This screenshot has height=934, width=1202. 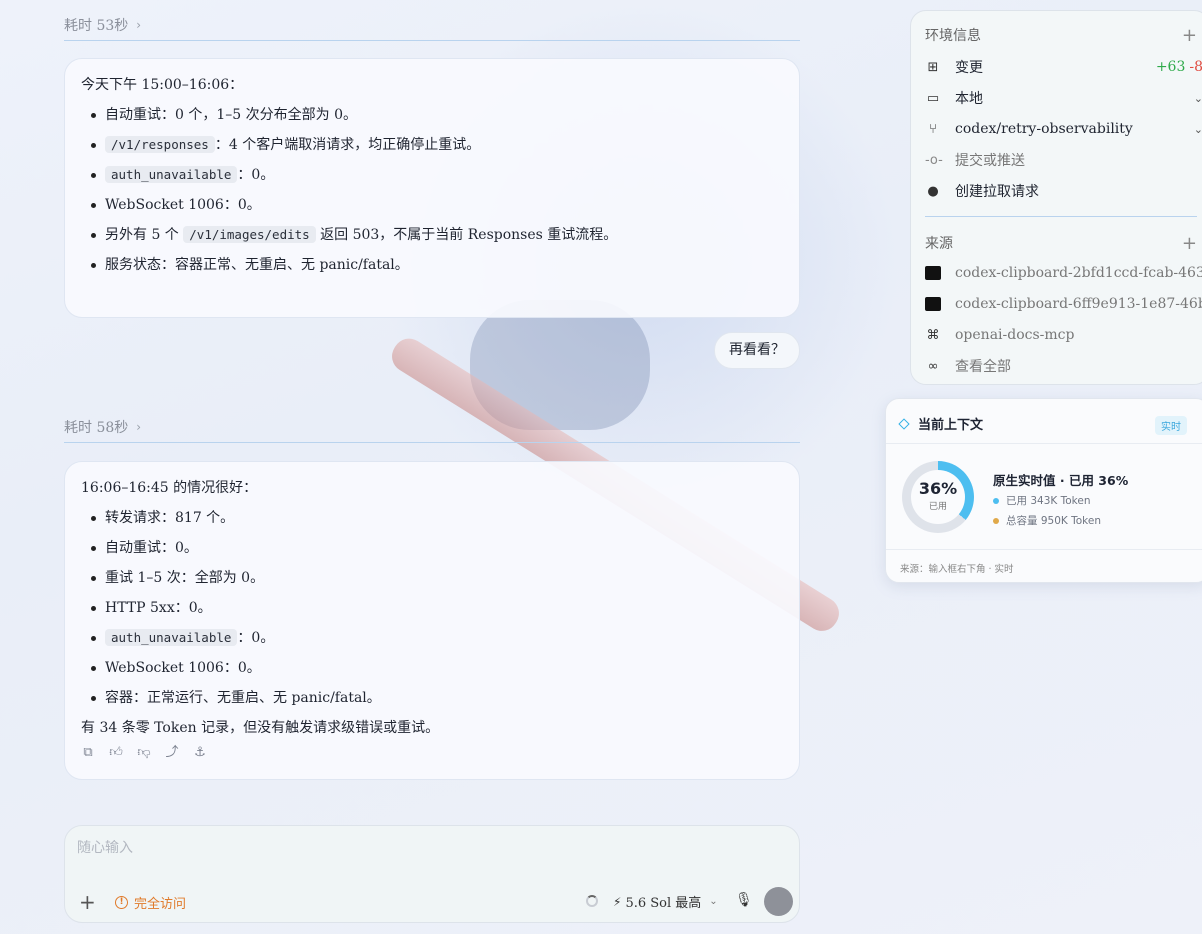 What do you see at coordinates (432, 265) in the screenshot?
I see `list-item: 服务状态：容器正常、无重启、无 panic/fatal。` at bounding box center [432, 265].